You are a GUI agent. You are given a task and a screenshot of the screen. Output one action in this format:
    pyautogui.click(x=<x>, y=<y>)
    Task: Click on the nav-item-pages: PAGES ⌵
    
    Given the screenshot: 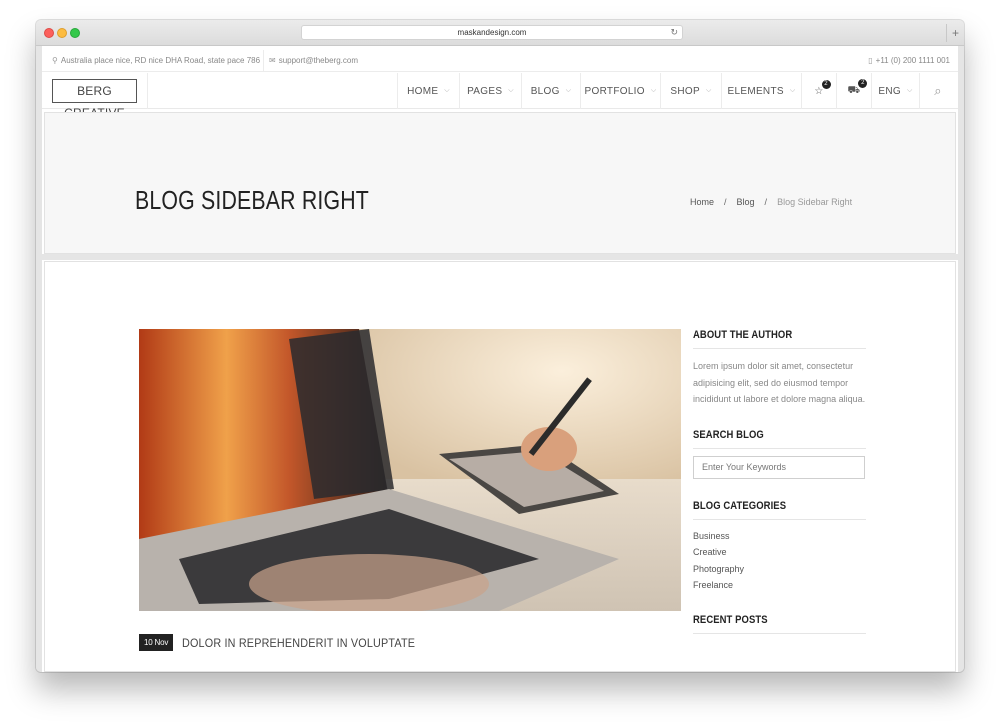 What is the action you would take?
    pyautogui.click(x=490, y=91)
    